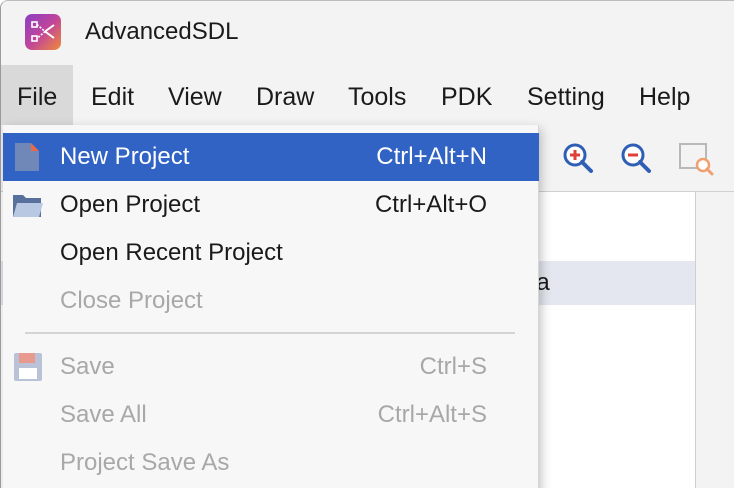 Image resolution: width=734 pixels, height=488 pixels. What do you see at coordinates (432, 414) in the screenshot?
I see `menu-item-shortcut: Ctrl+Alt+S` at bounding box center [432, 414].